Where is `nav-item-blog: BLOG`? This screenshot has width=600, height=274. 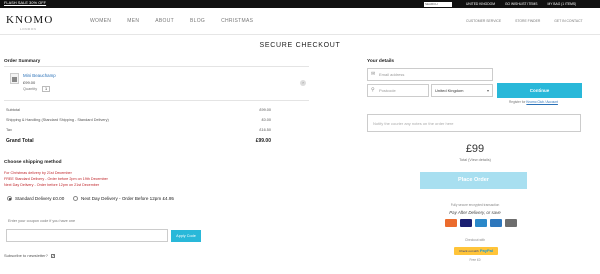 nav-item-blog: BLOG is located at coordinates (197, 21).